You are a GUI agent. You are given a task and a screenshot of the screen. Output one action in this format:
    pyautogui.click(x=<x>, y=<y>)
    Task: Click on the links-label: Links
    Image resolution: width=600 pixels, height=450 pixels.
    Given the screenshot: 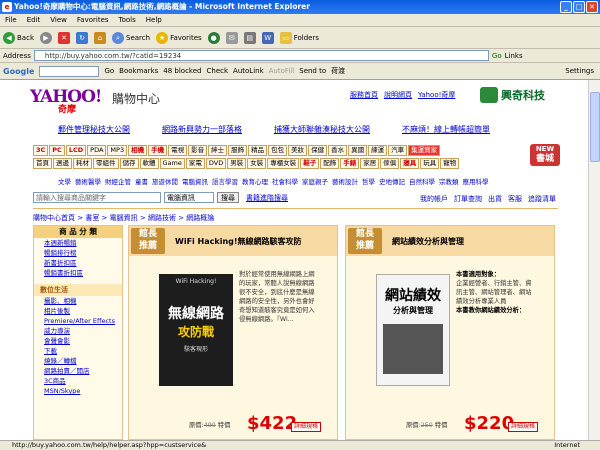 What is the action you would take?
    pyautogui.click(x=514, y=56)
    